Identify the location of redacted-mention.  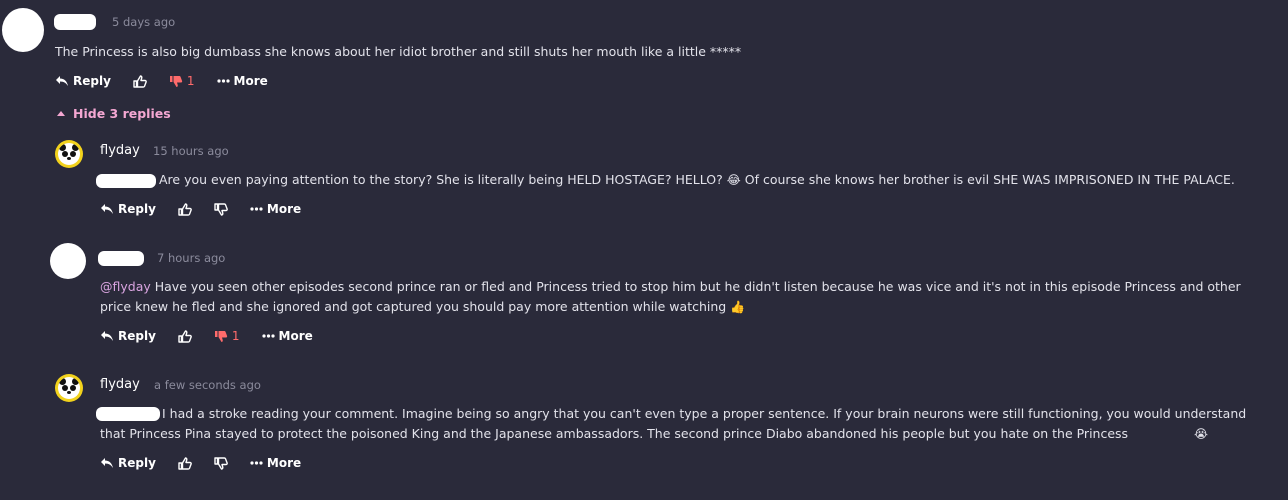
(126, 181).